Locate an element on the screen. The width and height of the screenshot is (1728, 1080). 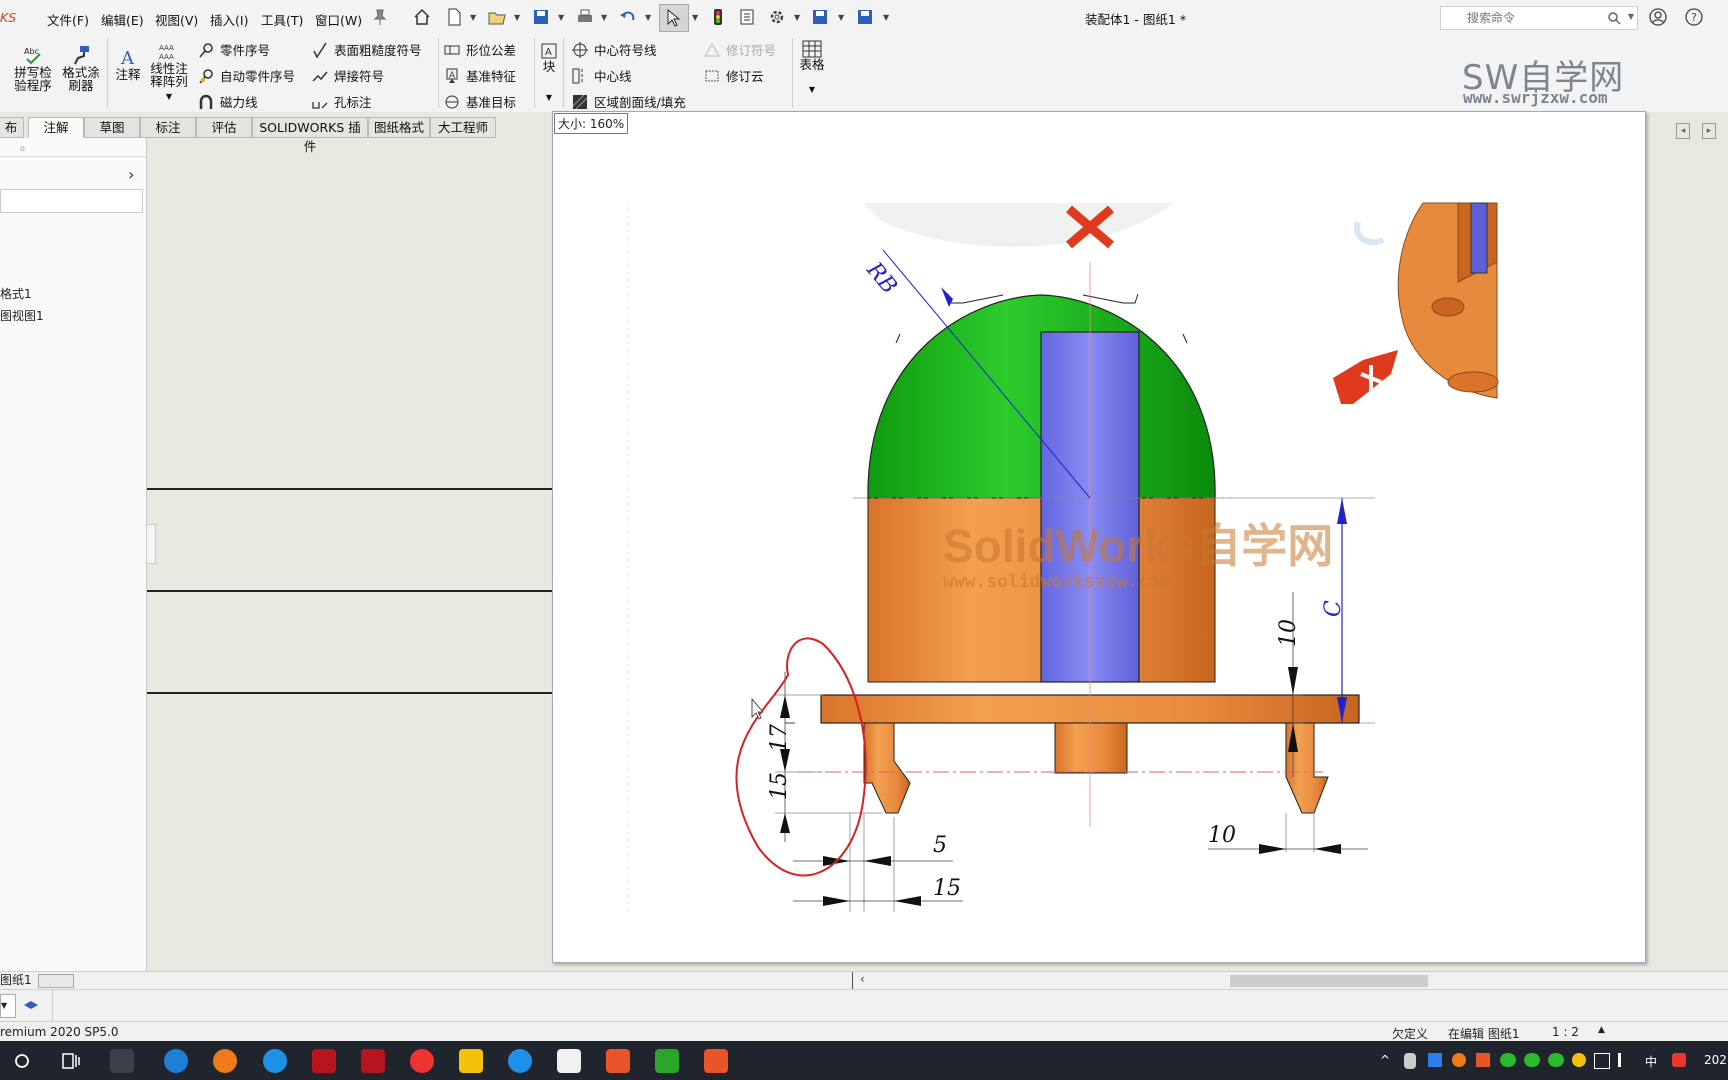
linear-note-pattern-dropdown-icon: ▼ is located at coordinates (169, 96).